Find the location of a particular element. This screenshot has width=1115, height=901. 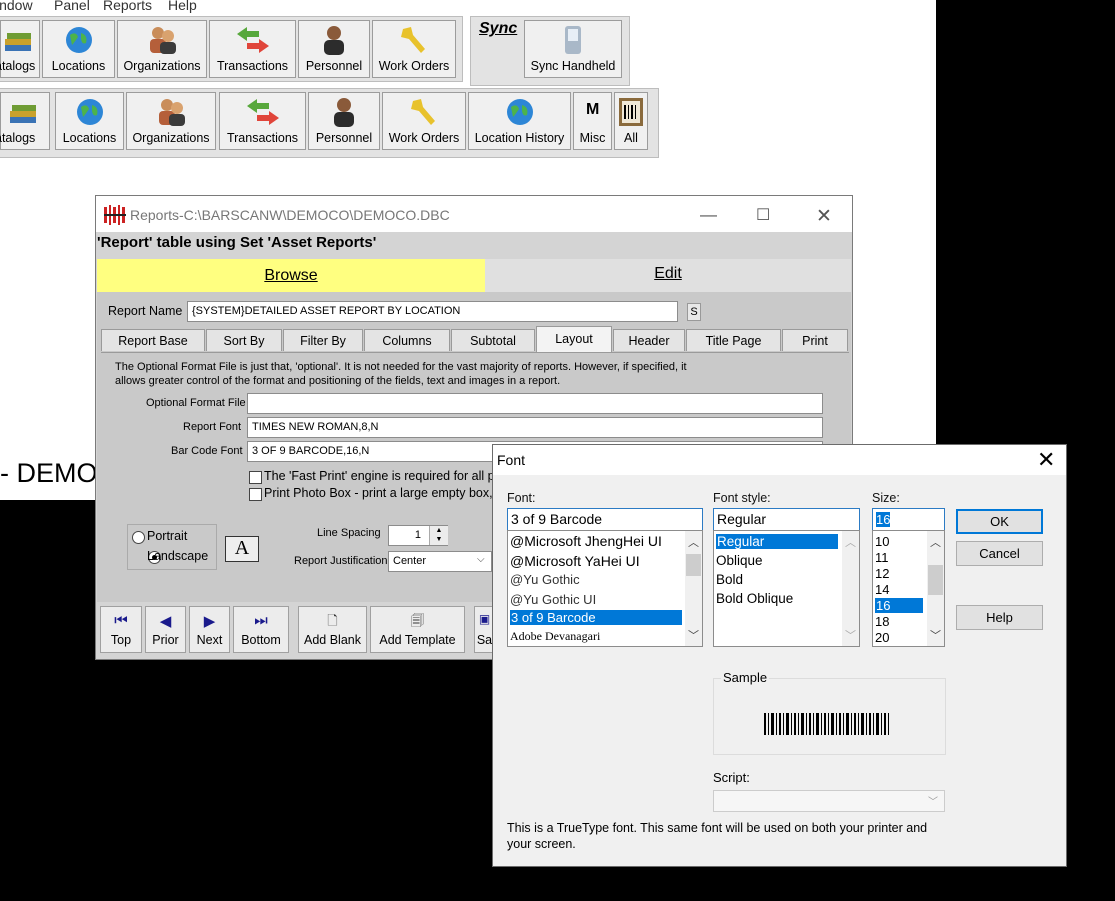

globe-icon is located at coordinates (89, 112).